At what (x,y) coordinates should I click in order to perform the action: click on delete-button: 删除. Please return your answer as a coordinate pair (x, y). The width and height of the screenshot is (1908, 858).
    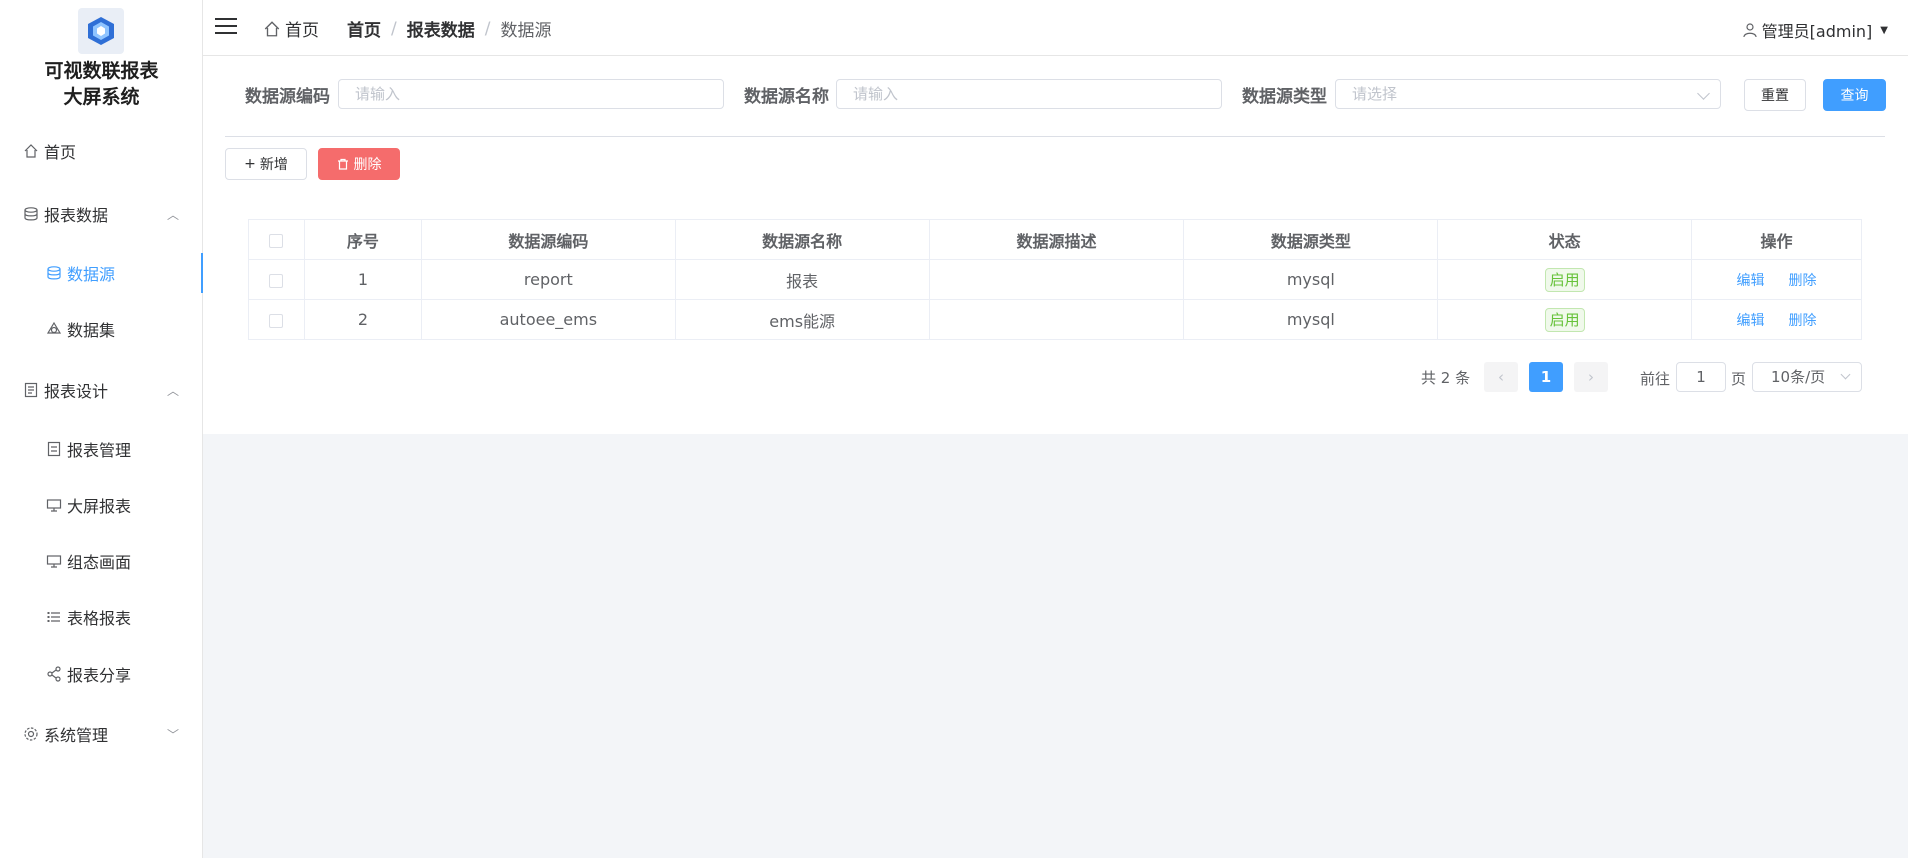
    Looking at the image, I should click on (359, 164).